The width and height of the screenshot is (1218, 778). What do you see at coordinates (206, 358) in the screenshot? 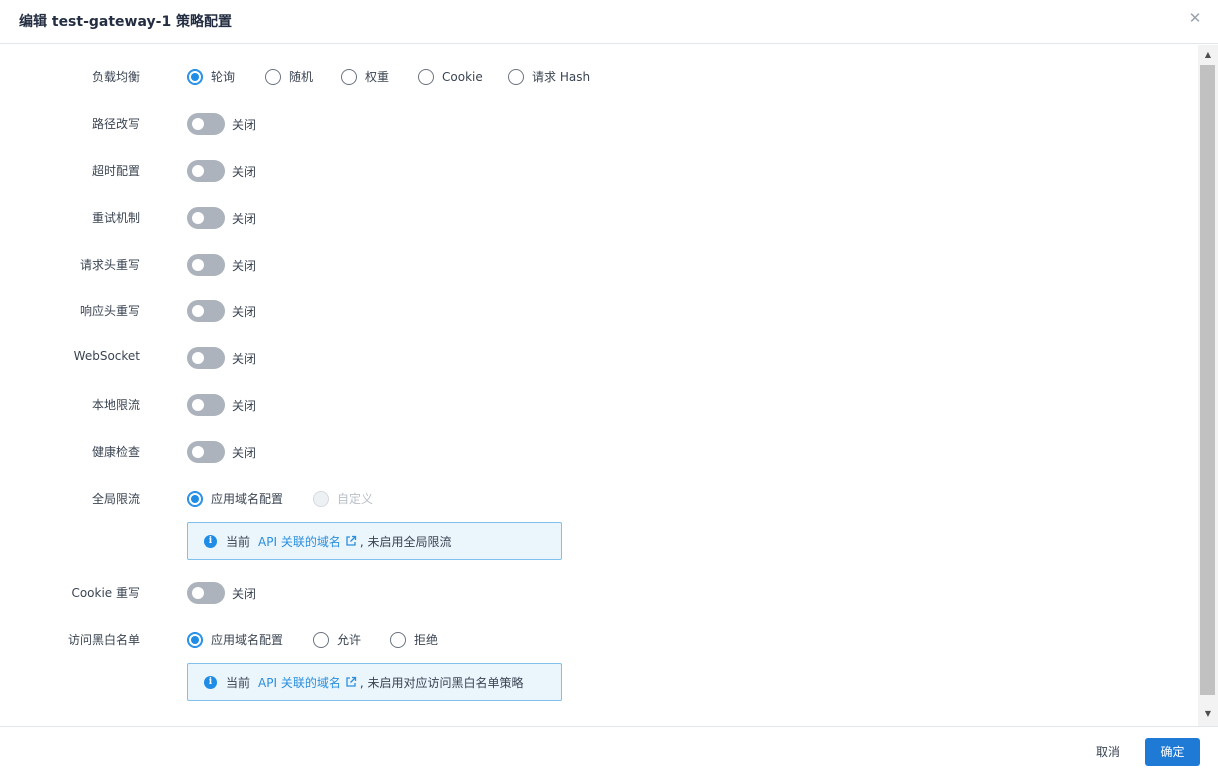
I see `websocket-toggle` at bounding box center [206, 358].